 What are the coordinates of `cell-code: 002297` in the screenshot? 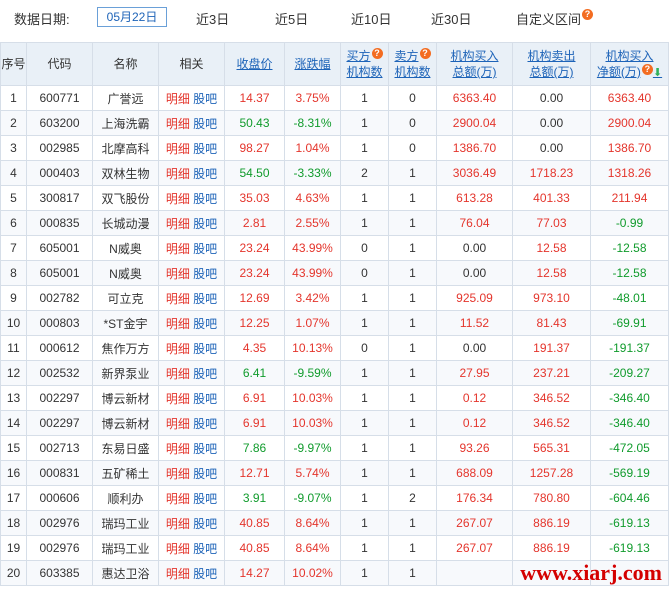 It's located at (59, 423).